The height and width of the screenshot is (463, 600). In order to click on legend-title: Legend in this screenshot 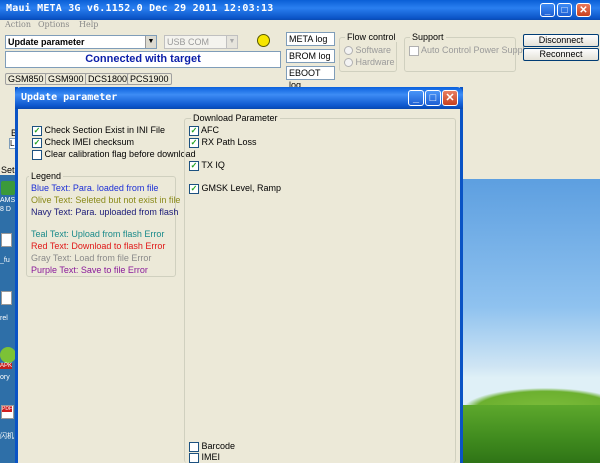, I will do `click(46, 176)`.